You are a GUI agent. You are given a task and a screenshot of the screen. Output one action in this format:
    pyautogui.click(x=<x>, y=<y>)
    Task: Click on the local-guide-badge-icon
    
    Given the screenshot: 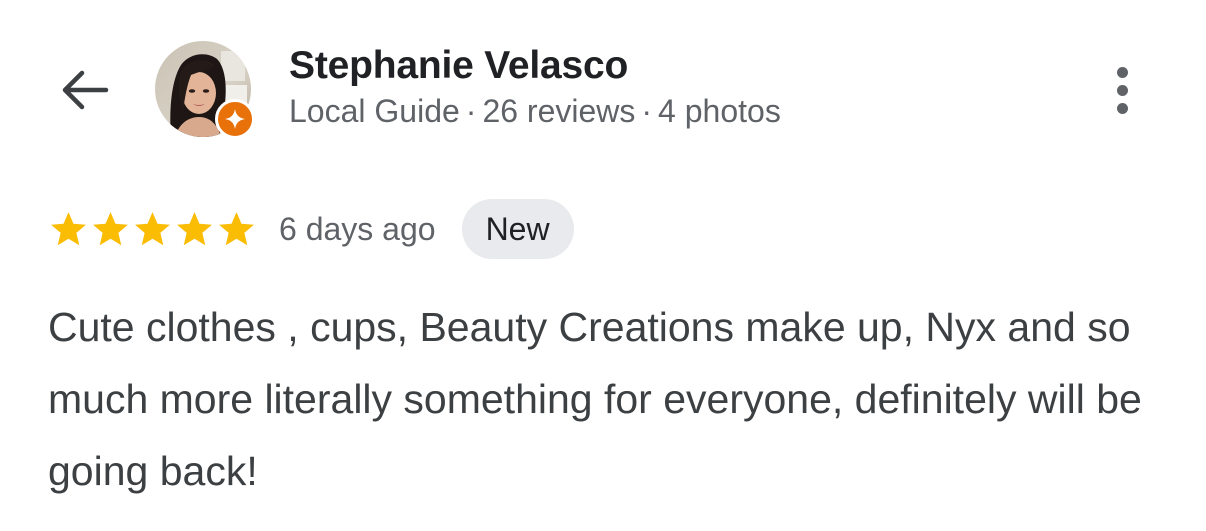 What is the action you would take?
    pyautogui.click(x=235, y=119)
    